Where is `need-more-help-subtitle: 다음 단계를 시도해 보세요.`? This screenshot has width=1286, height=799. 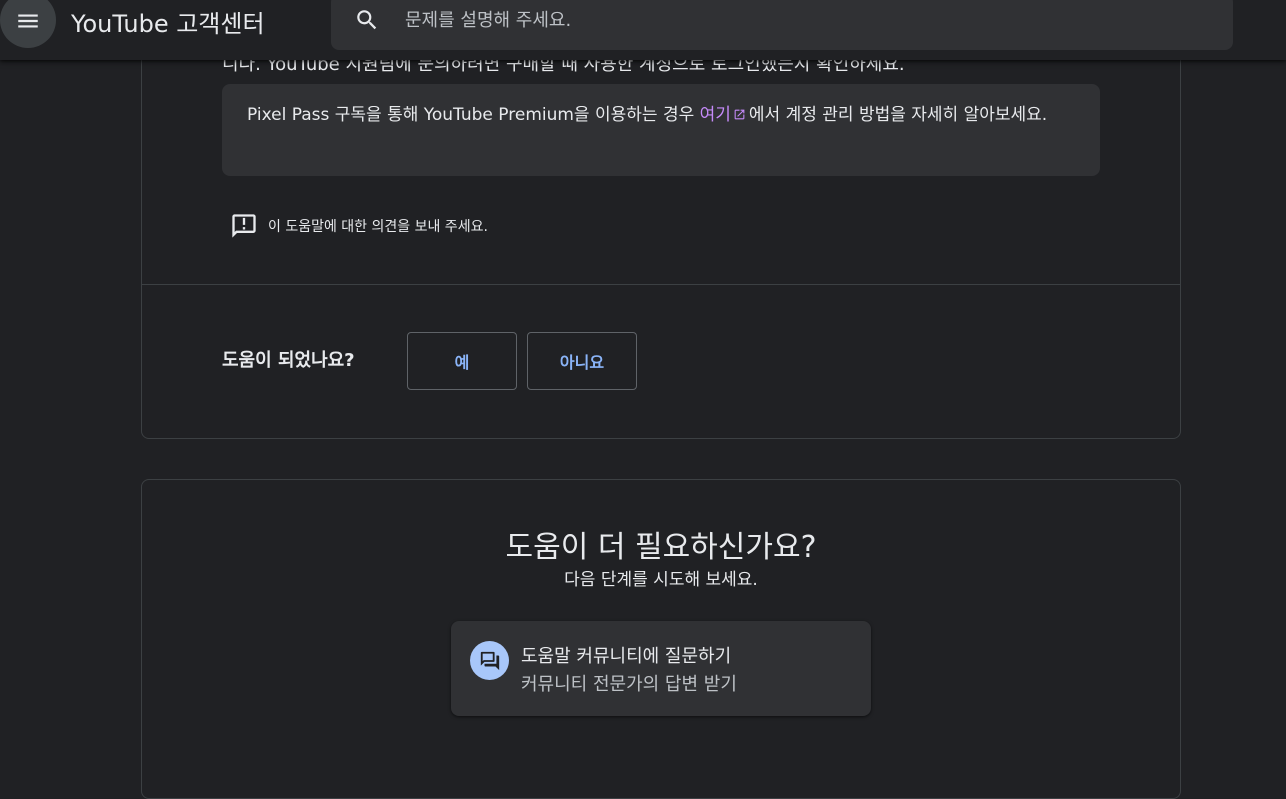 need-more-help-subtitle: 다음 단계를 시도해 보세요. is located at coordinates (661, 580).